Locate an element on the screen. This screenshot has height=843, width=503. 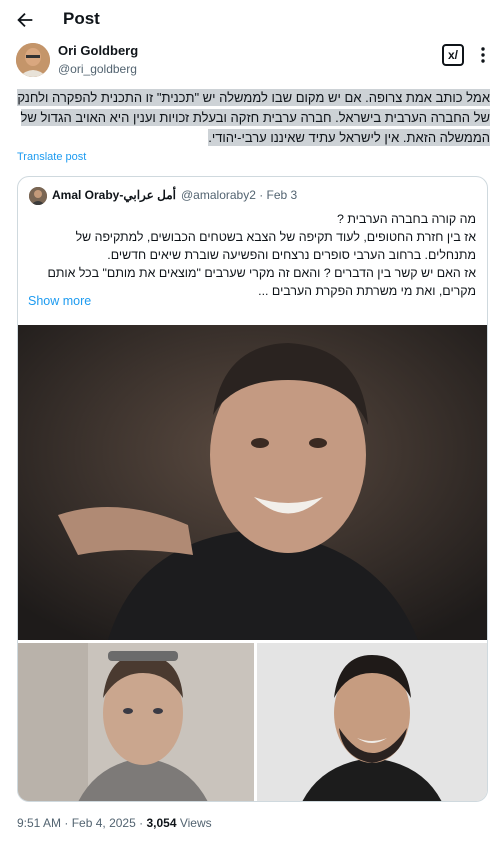
arrow-left-icon is located at coordinates (25, 20).